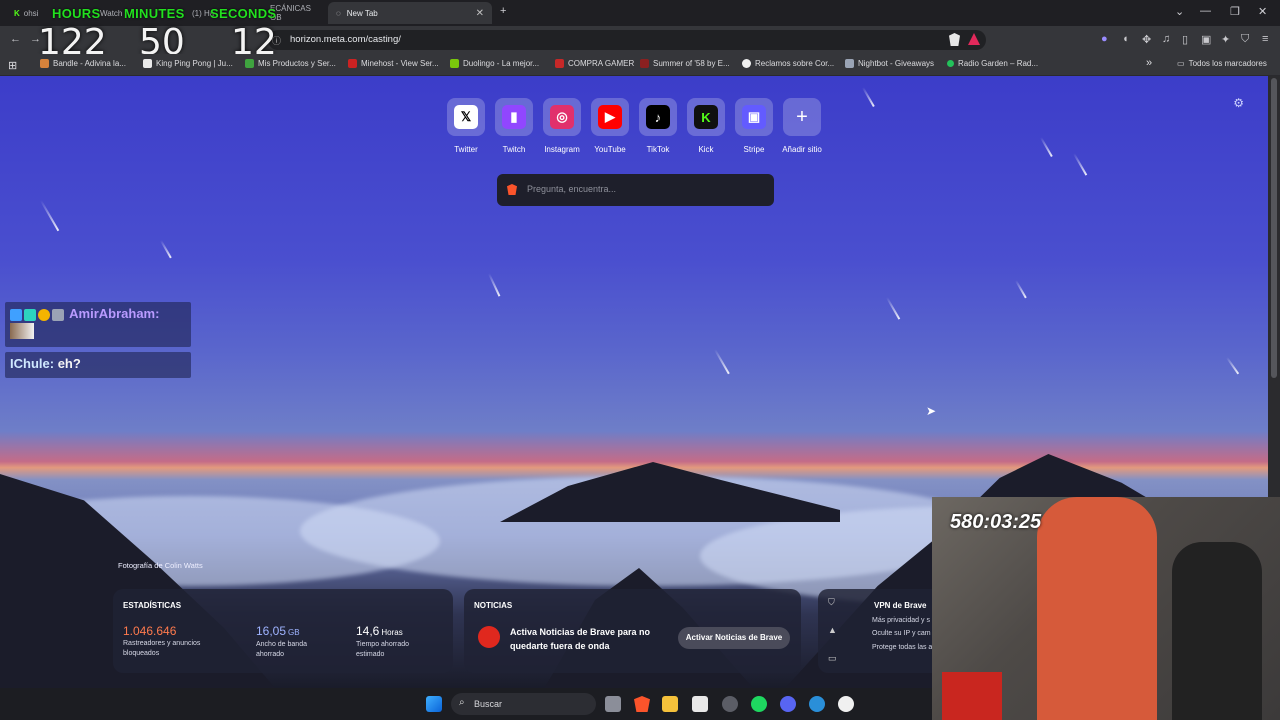  What do you see at coordinates (1166, 39) in the screenshot?
I see `media-icon: ♫` at bounding box center [1166, 39].